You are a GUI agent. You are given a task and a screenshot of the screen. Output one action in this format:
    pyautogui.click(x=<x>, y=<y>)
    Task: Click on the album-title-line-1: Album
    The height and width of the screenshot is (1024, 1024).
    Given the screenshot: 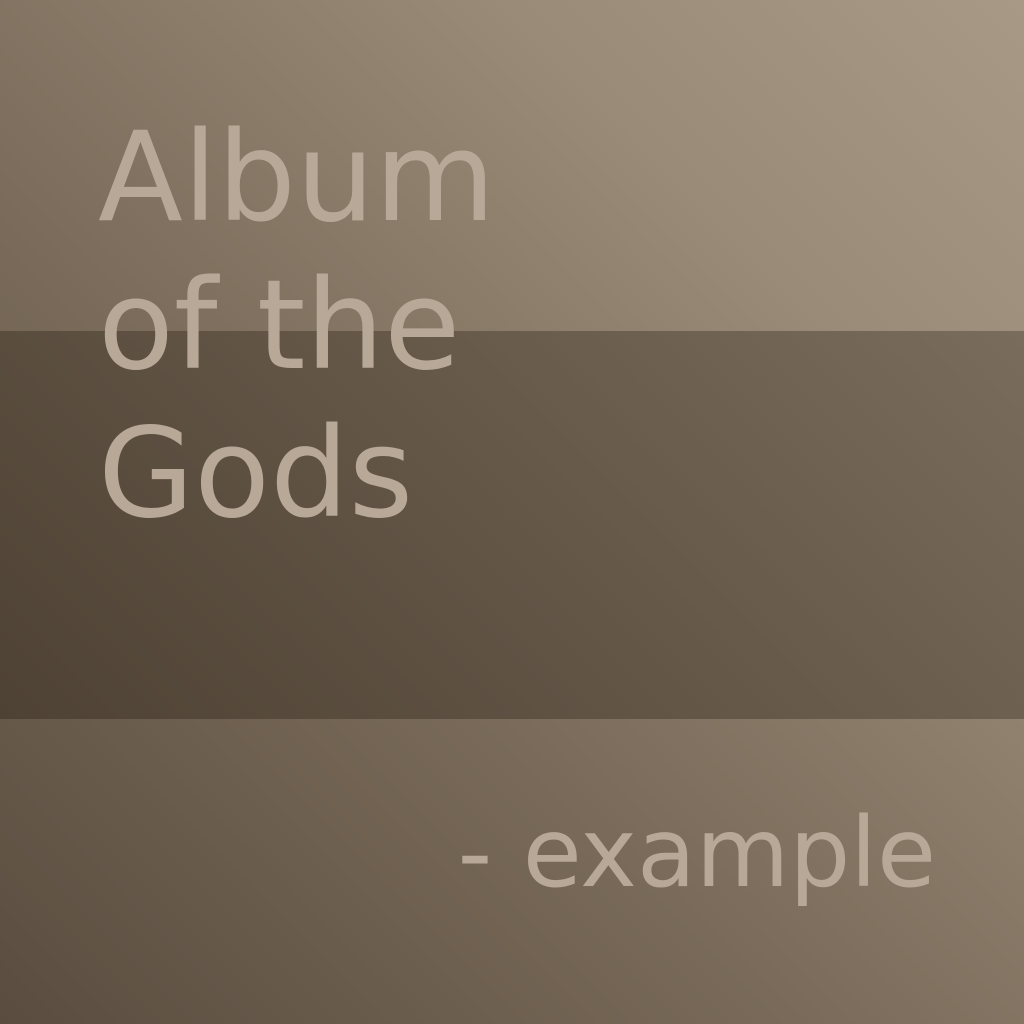 What is the action you would take?
    pyautogui.click(x=297, y=178)
    